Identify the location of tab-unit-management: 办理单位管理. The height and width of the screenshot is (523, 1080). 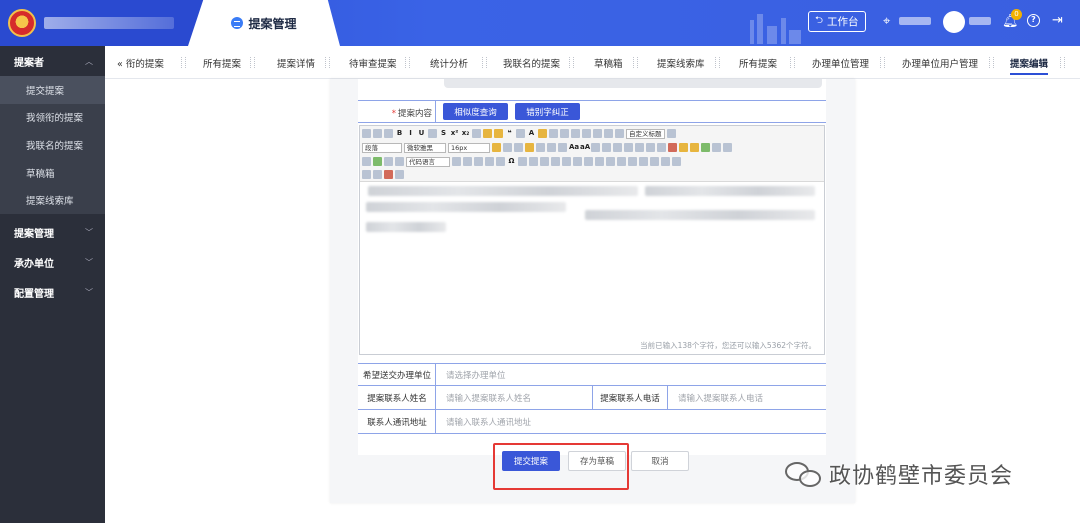
(840, 62).